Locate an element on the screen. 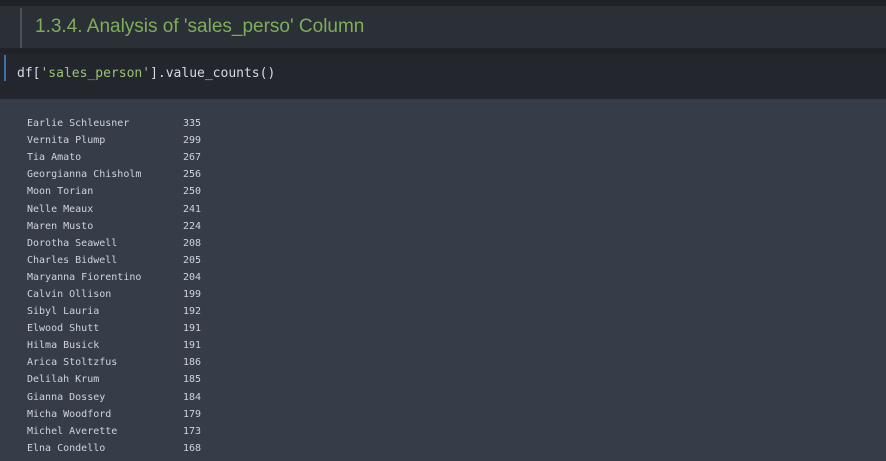 The height and width of the screenshot is (461, 886). sales-person-count: 241 is located at coordinates (192, 209).